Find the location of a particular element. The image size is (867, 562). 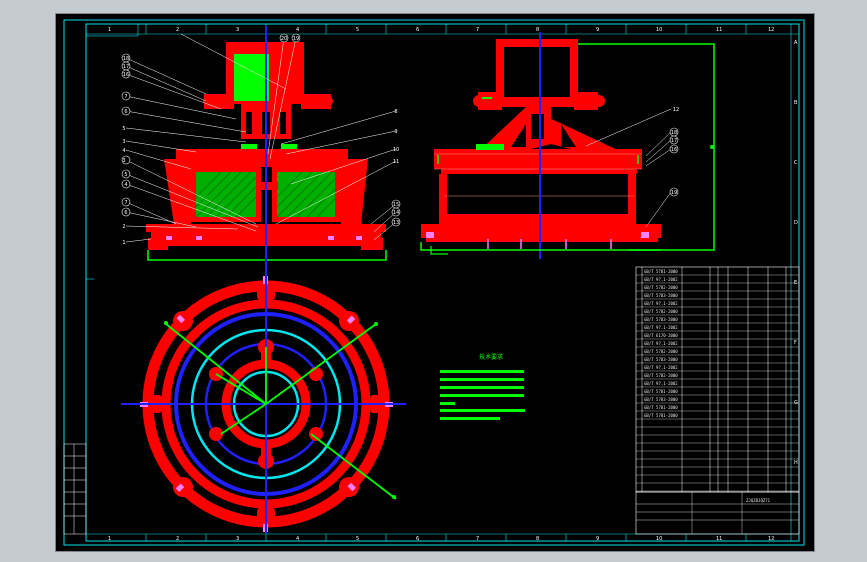

side-view-callouts: 12 18 17 16 19 is located at coordinates (675, 151).